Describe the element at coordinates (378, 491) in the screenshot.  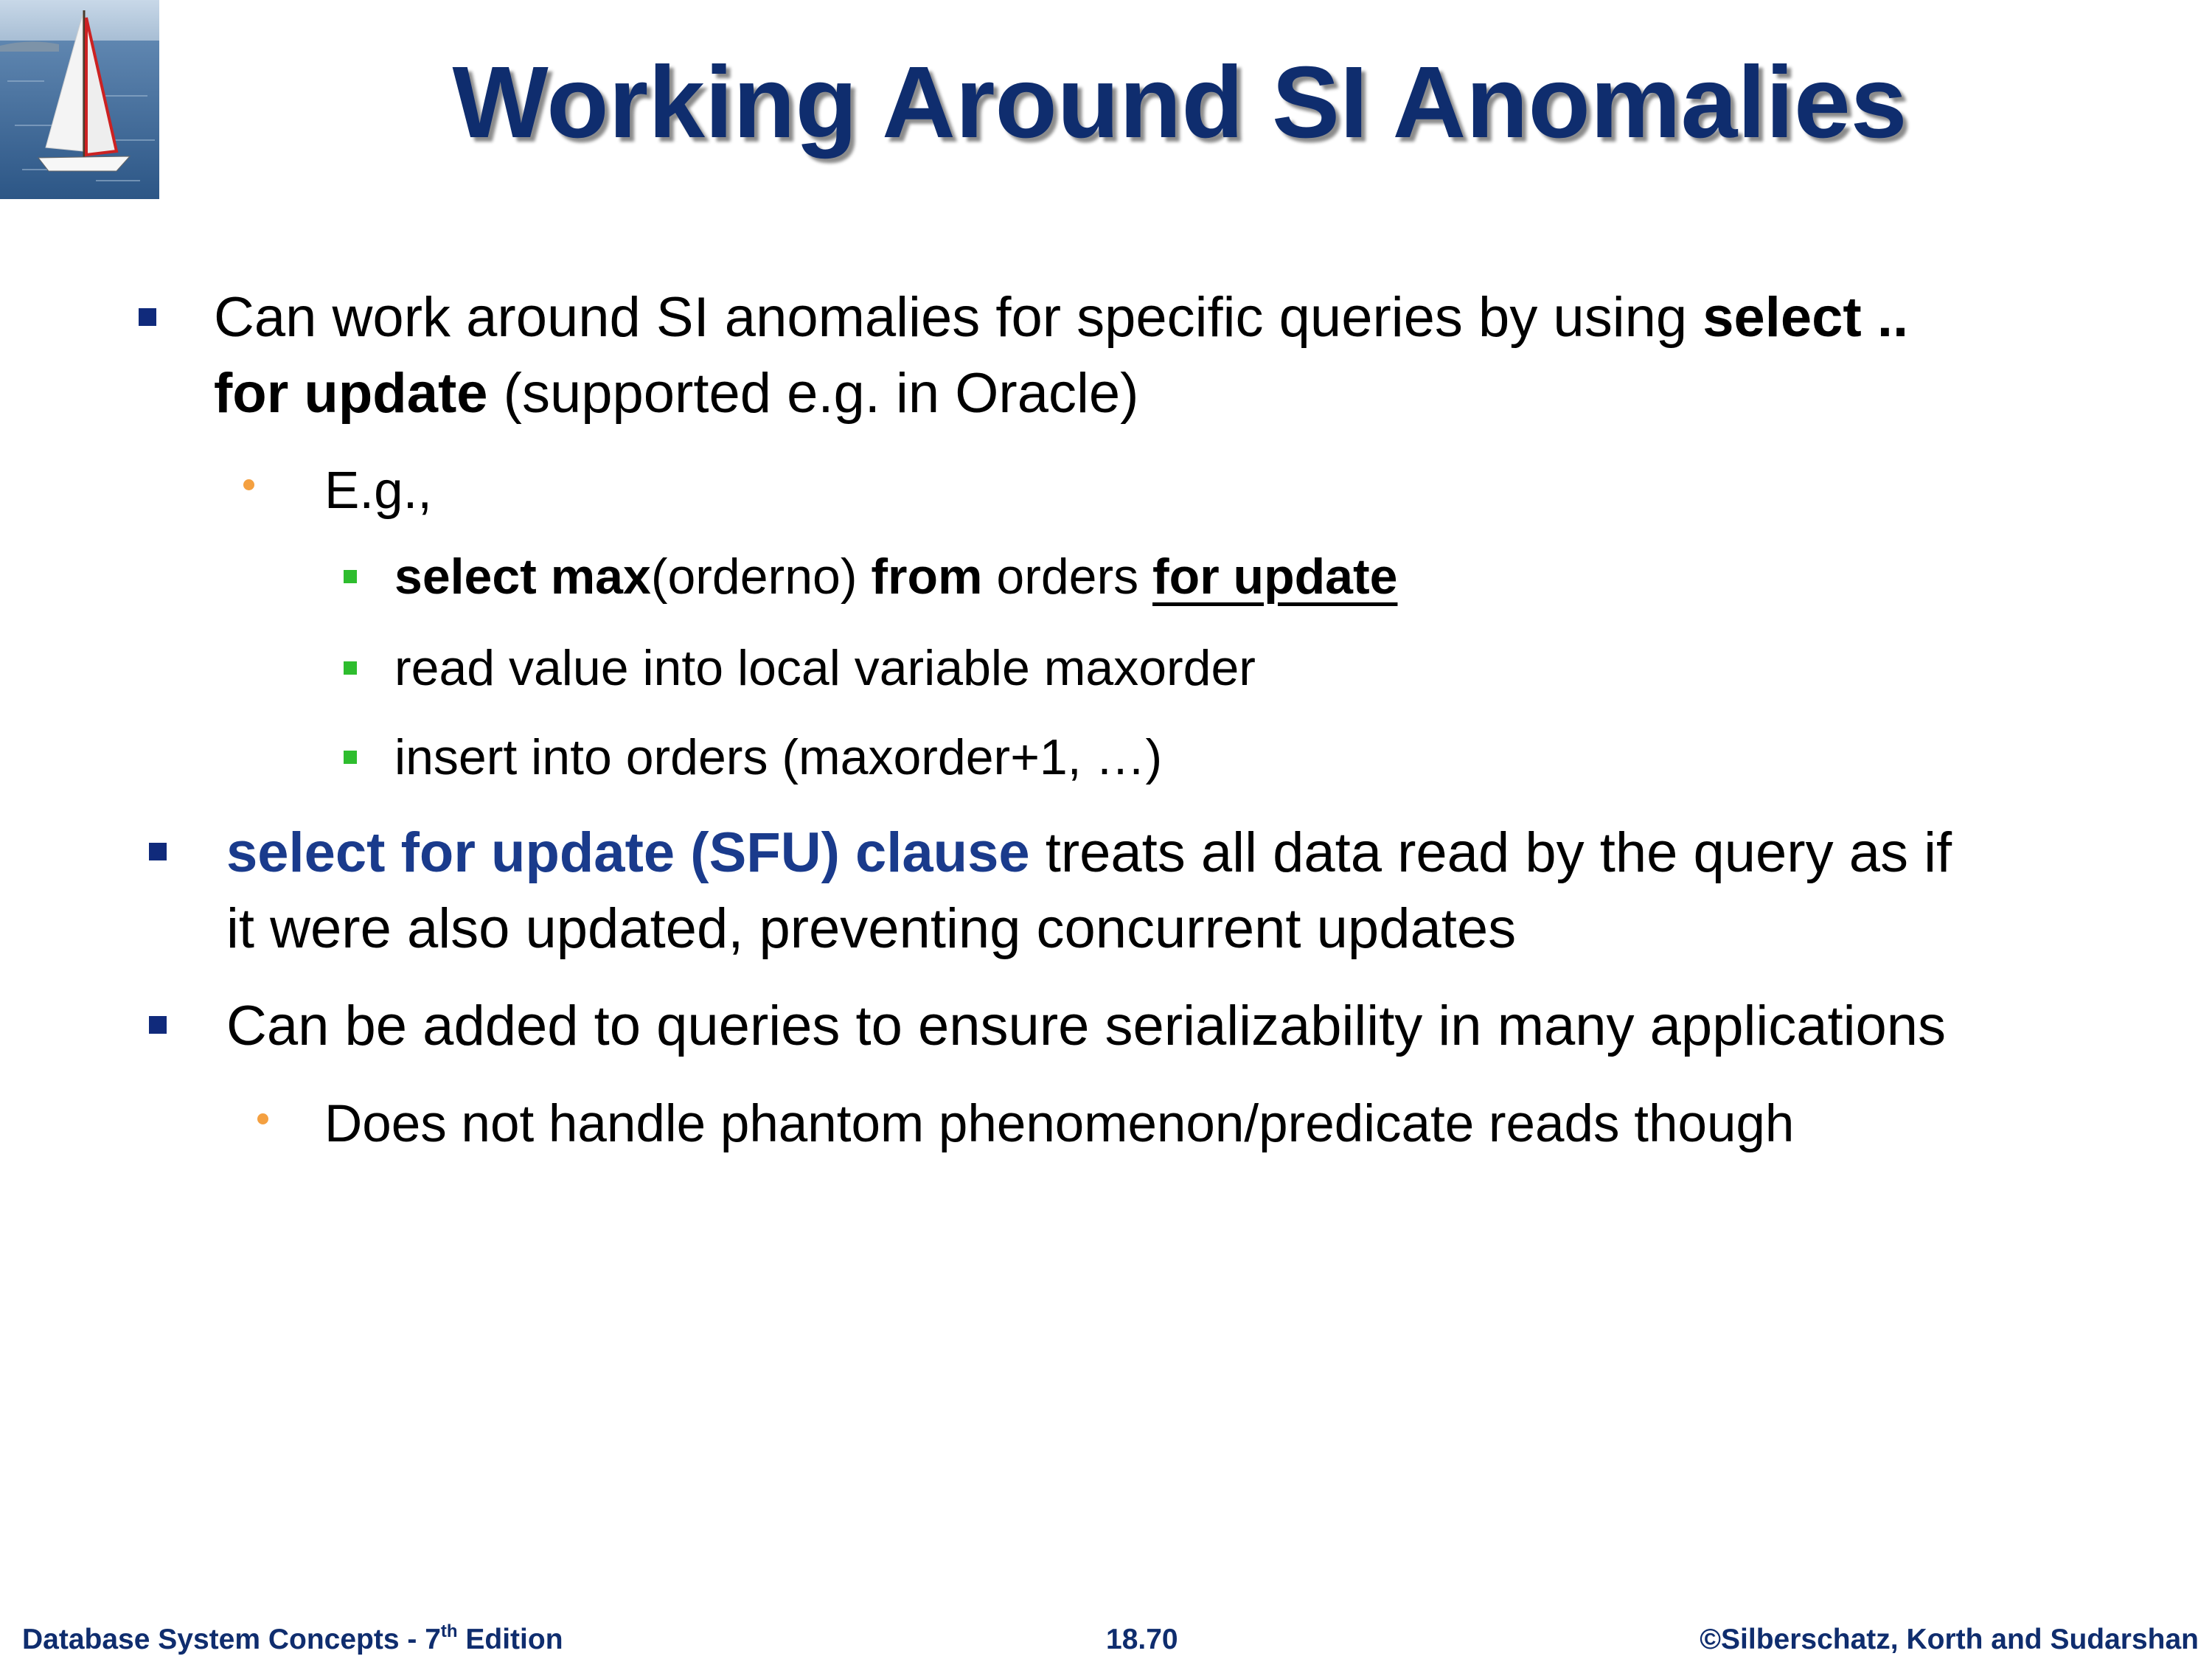
I see `sub-bullet-eg: E.g.,` at that location.